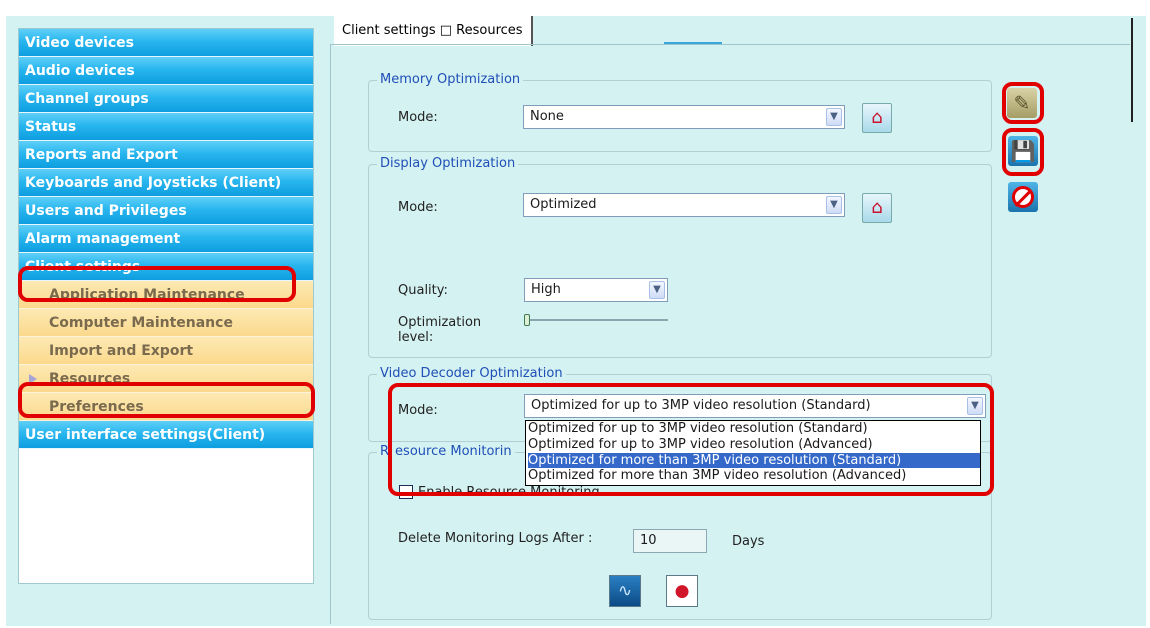 The image size is (1150, 628). Describe the element at coordinates (166, 43) in the screenshot. I see `sidebar-item-video-devices: Video devices` at that location.